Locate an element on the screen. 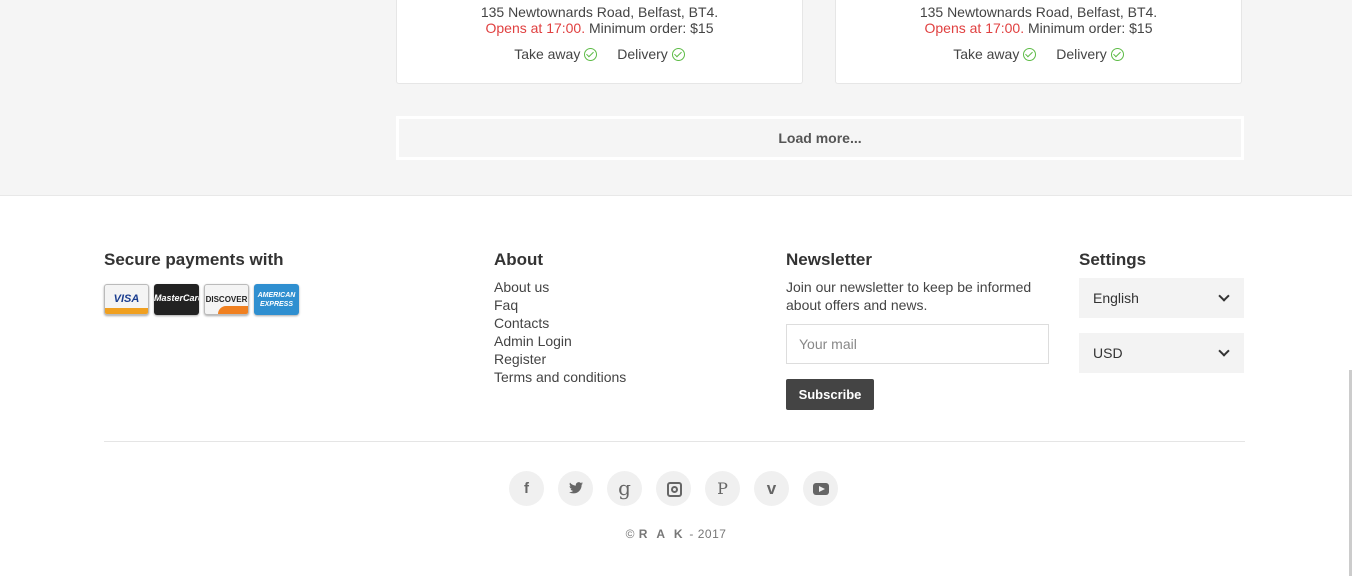  payments-title: Secure payments with is located at coordinates (194, 259).